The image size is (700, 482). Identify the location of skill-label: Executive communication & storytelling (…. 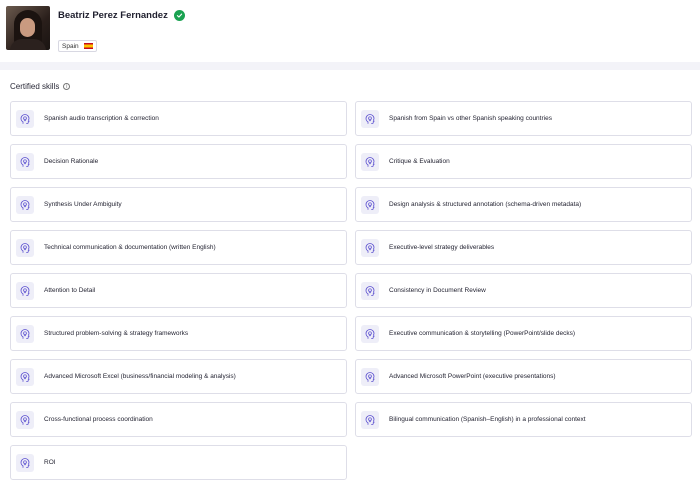
(482, 333).